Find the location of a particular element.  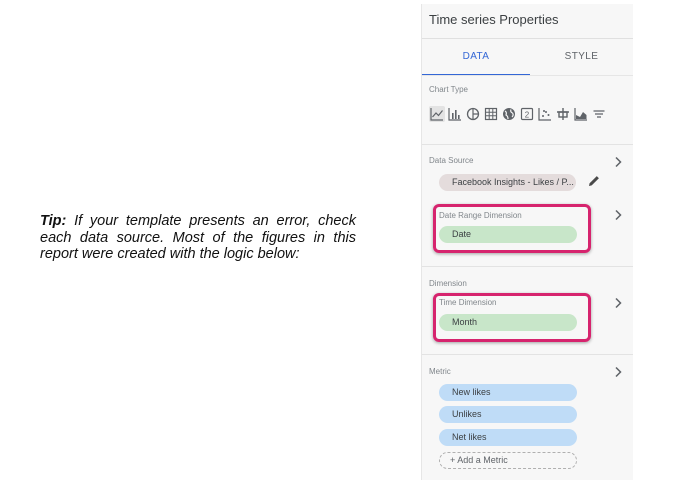

geo-map-icon is located at coordinates (509, 114).